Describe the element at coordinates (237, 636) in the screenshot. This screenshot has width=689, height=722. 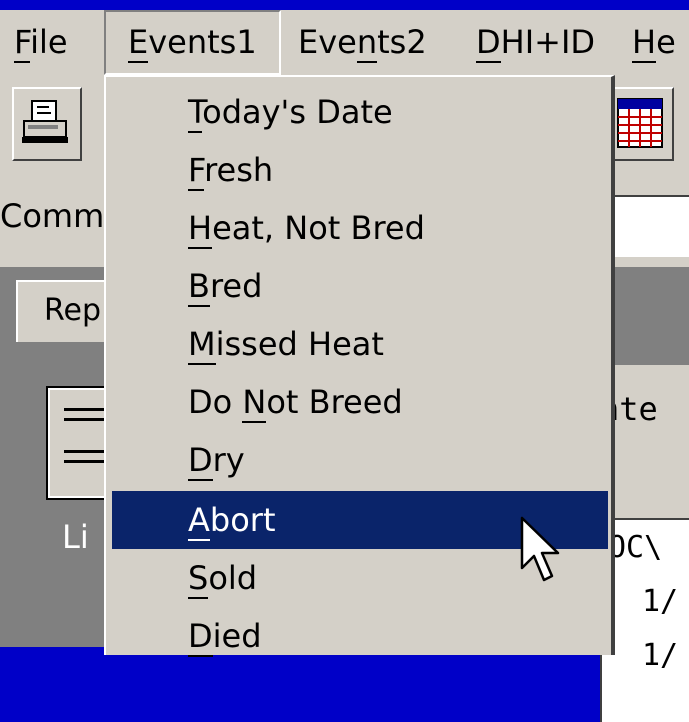
I see `menu-item-text-rest: ied` at that location.